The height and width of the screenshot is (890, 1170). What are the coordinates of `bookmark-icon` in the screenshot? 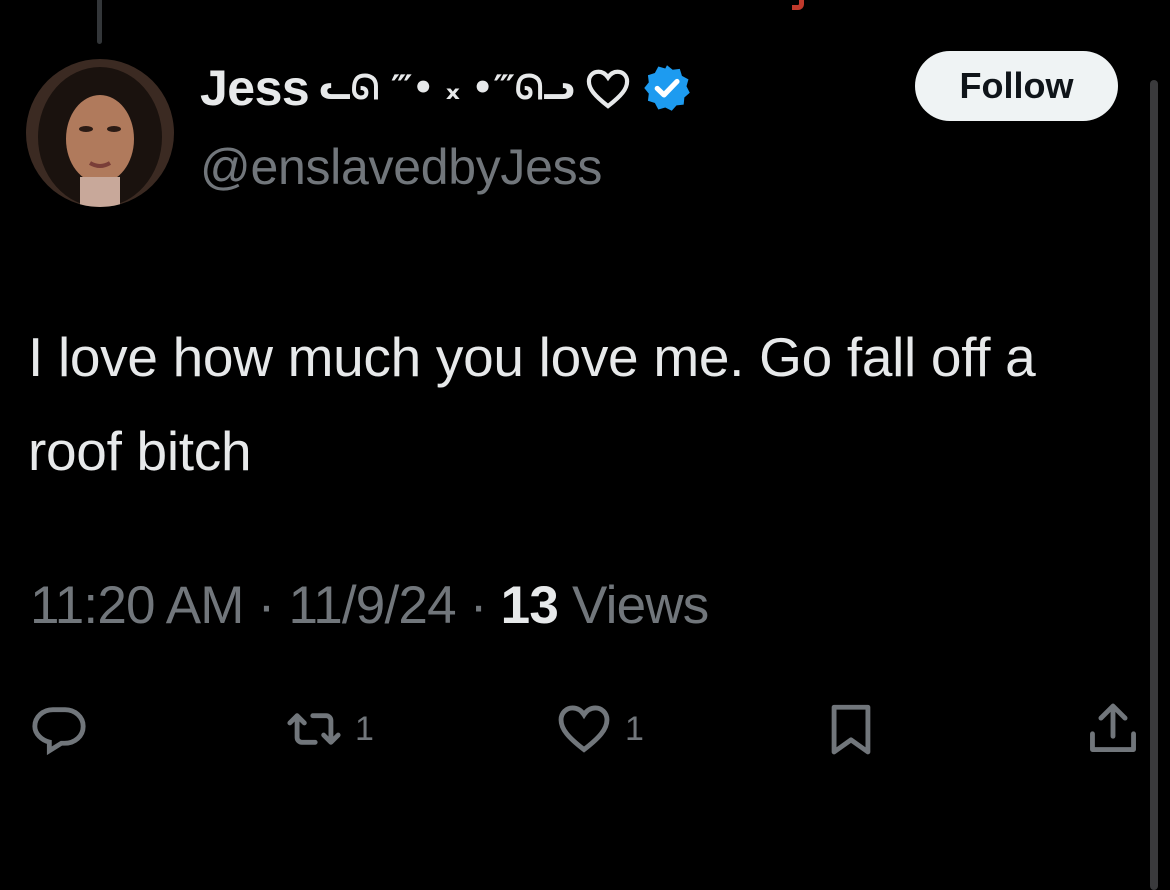 It's located at (851, 729).